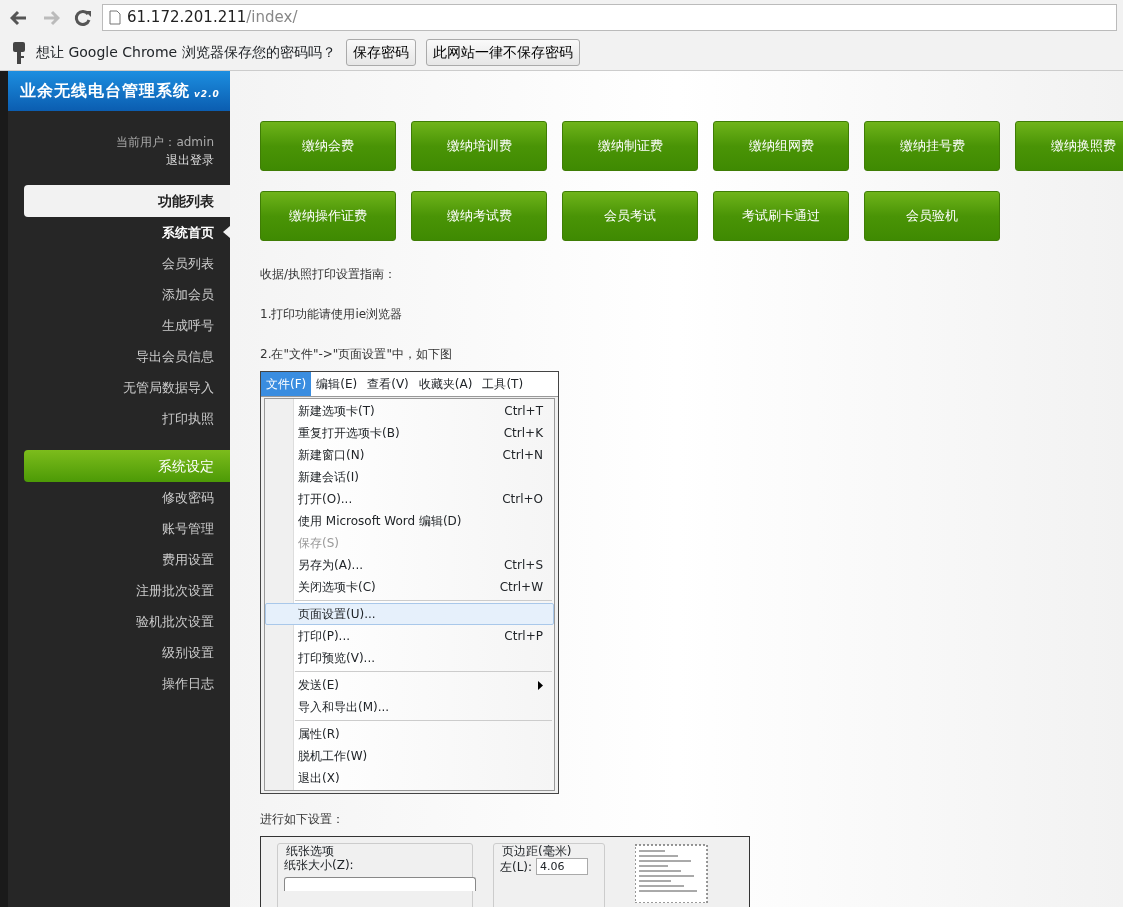 Image resolution: width=1123 pixels, height=907 pixels. I want to click on url-path: /index/, so click(272, 18).